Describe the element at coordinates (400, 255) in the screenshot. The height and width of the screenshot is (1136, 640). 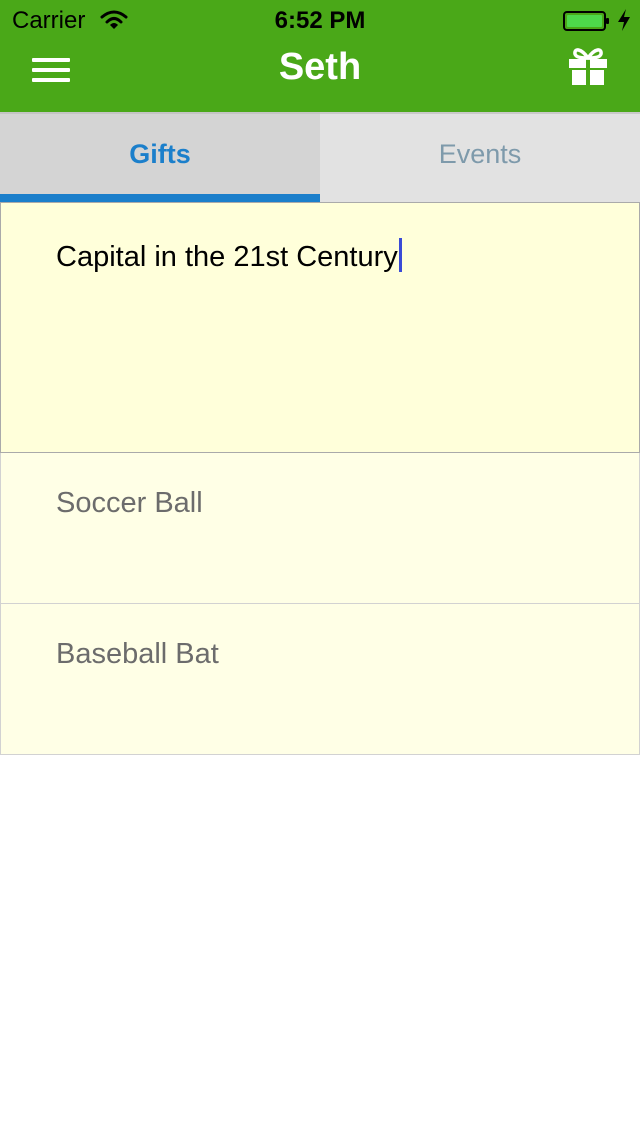
I see `text-cursor` at that location.